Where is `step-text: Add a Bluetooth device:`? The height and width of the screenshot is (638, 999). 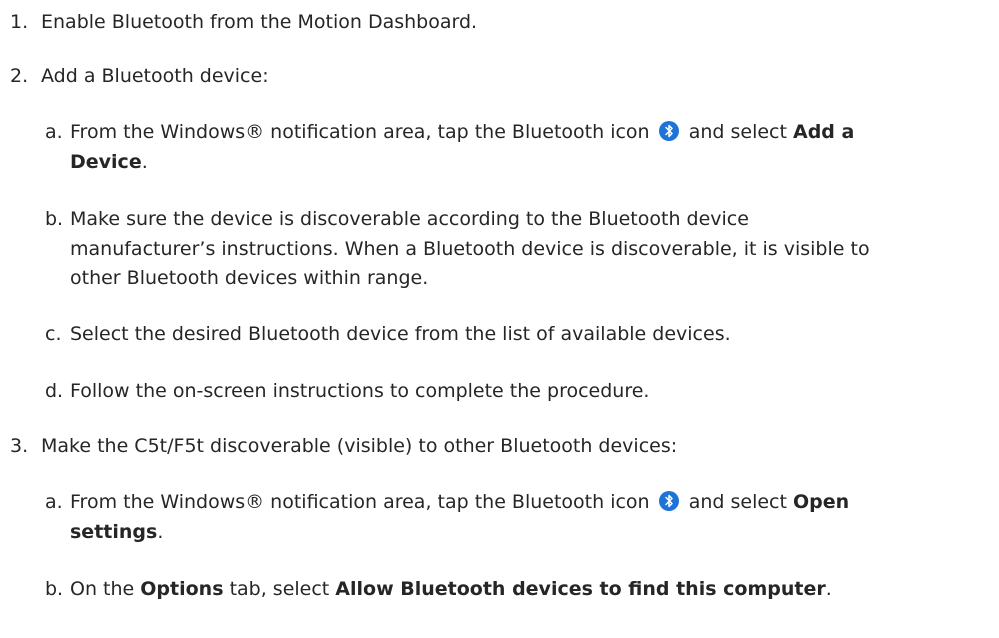
step-text: Add a Bluetooth device: is located at coordinates (155, 76).